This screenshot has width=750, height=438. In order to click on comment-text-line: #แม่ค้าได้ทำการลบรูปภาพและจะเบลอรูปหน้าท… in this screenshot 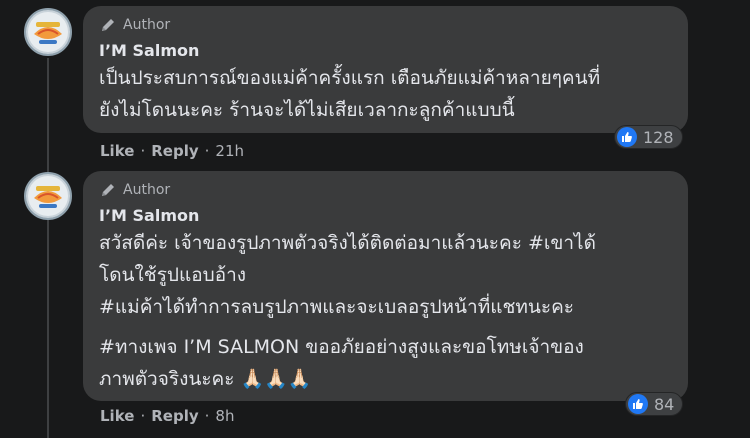, I will do `click(337, 307)`.